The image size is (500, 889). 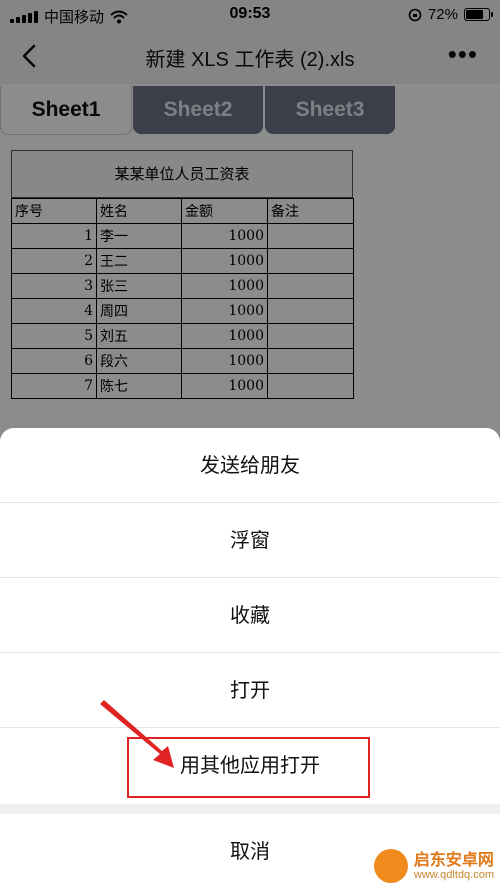 What do you see at coordinates (250, 615) in the screenshot?
I see `favorite-button: 收藏` at bounding box center [250, 615].